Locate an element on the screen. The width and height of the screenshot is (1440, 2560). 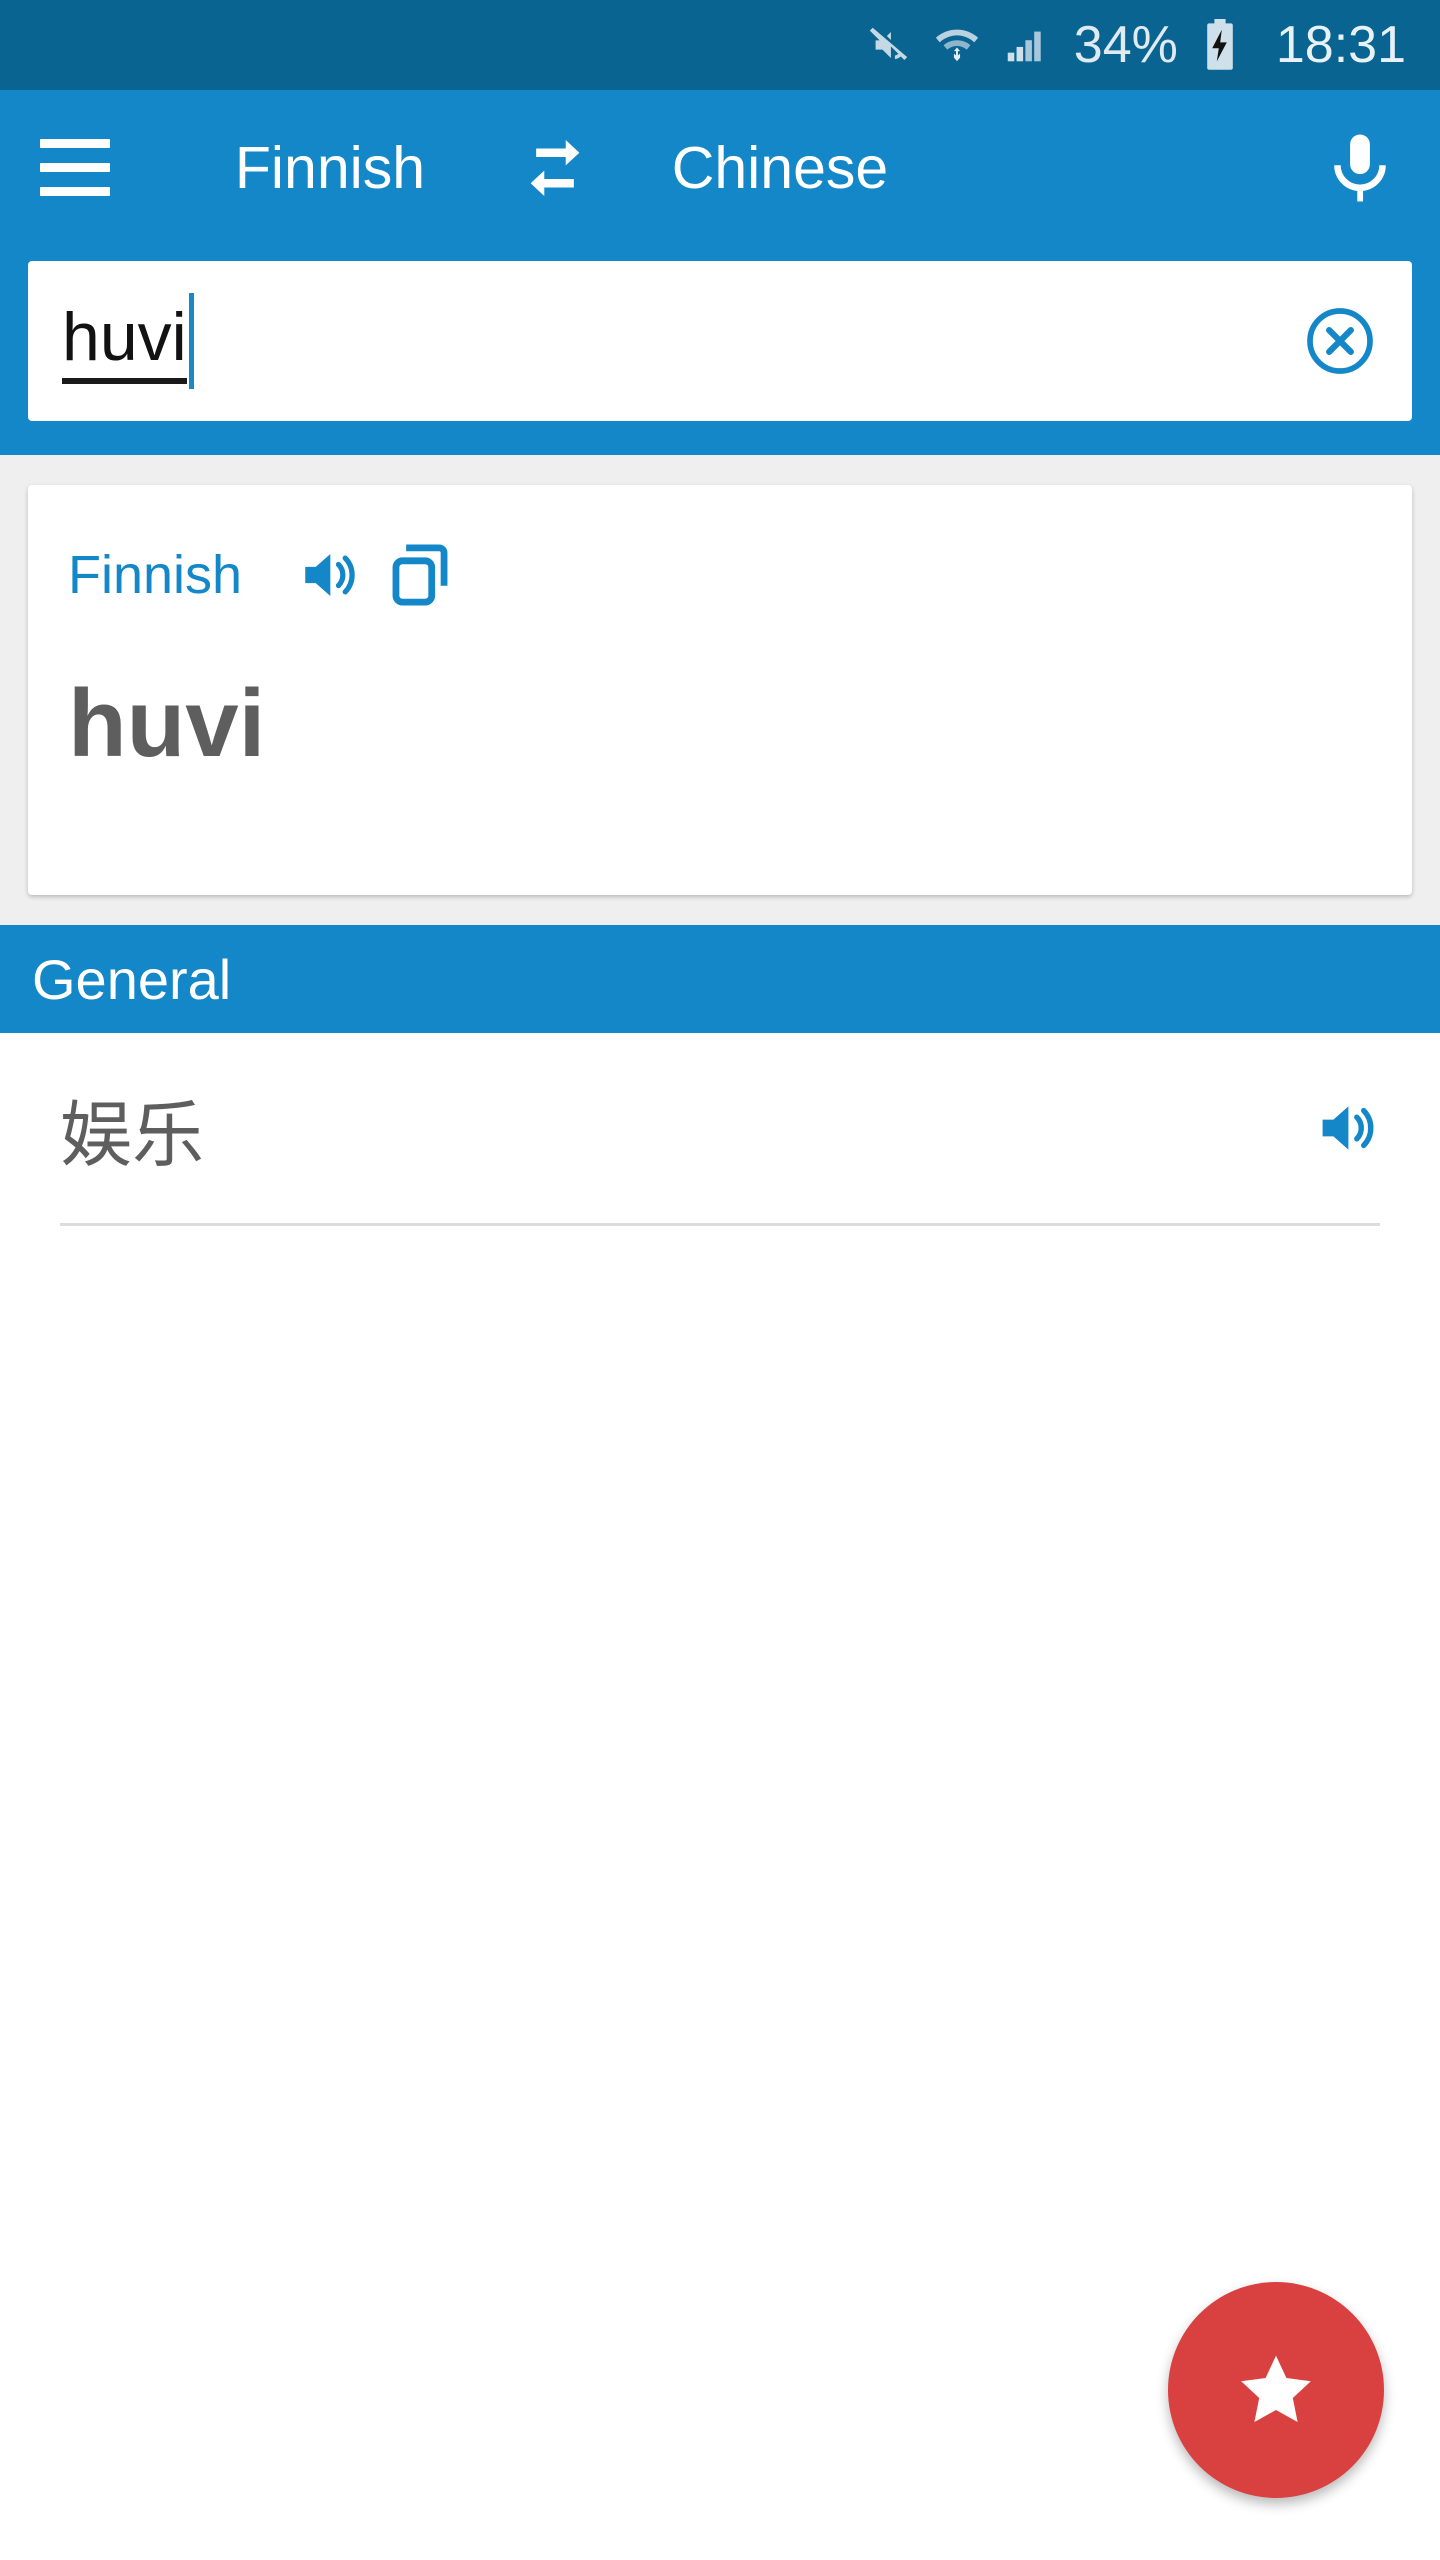
status-clock: 18:31 is located at coordinates (1340, 45).